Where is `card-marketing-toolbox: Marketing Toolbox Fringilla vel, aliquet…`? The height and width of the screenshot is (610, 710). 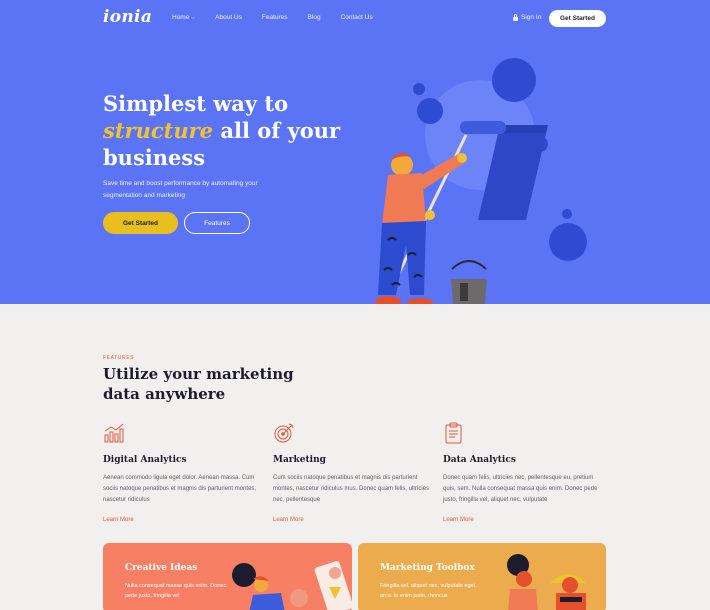
card-marketing-toolbox: Marketing Toolbox Fringilla vel, aliquet… is located at coordinates (482, 576).